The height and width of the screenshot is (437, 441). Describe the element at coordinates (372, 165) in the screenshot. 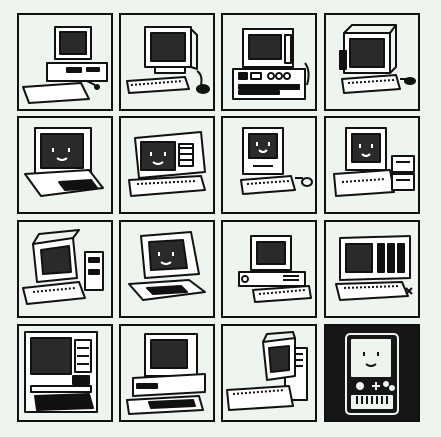

I see `smiling-pc-disk-drives-icon` at that location.